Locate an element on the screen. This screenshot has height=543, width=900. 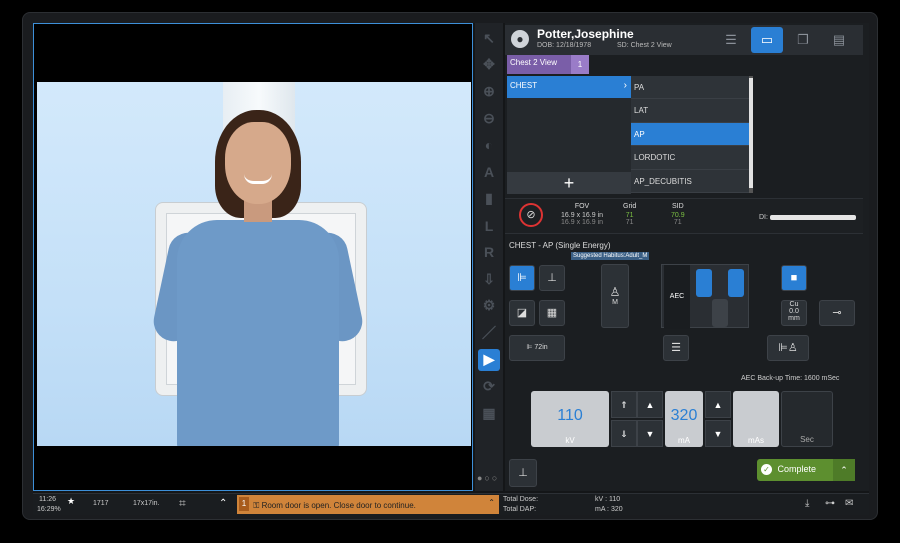
ma-readout: mA : 320 is located at coordinates (609, 509).